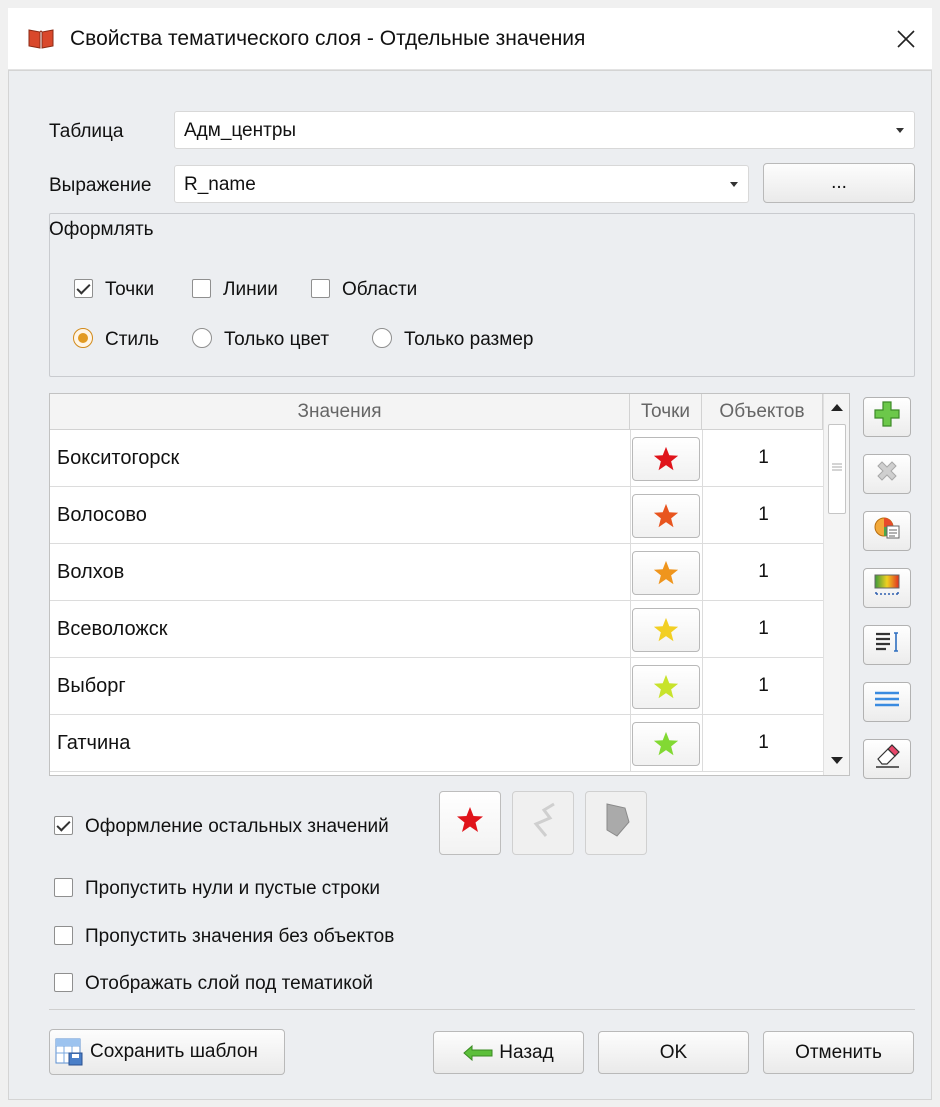 This screenshot has height=1107, width=940. I want to click on row-value: Всеволожск, so click(112, 629).